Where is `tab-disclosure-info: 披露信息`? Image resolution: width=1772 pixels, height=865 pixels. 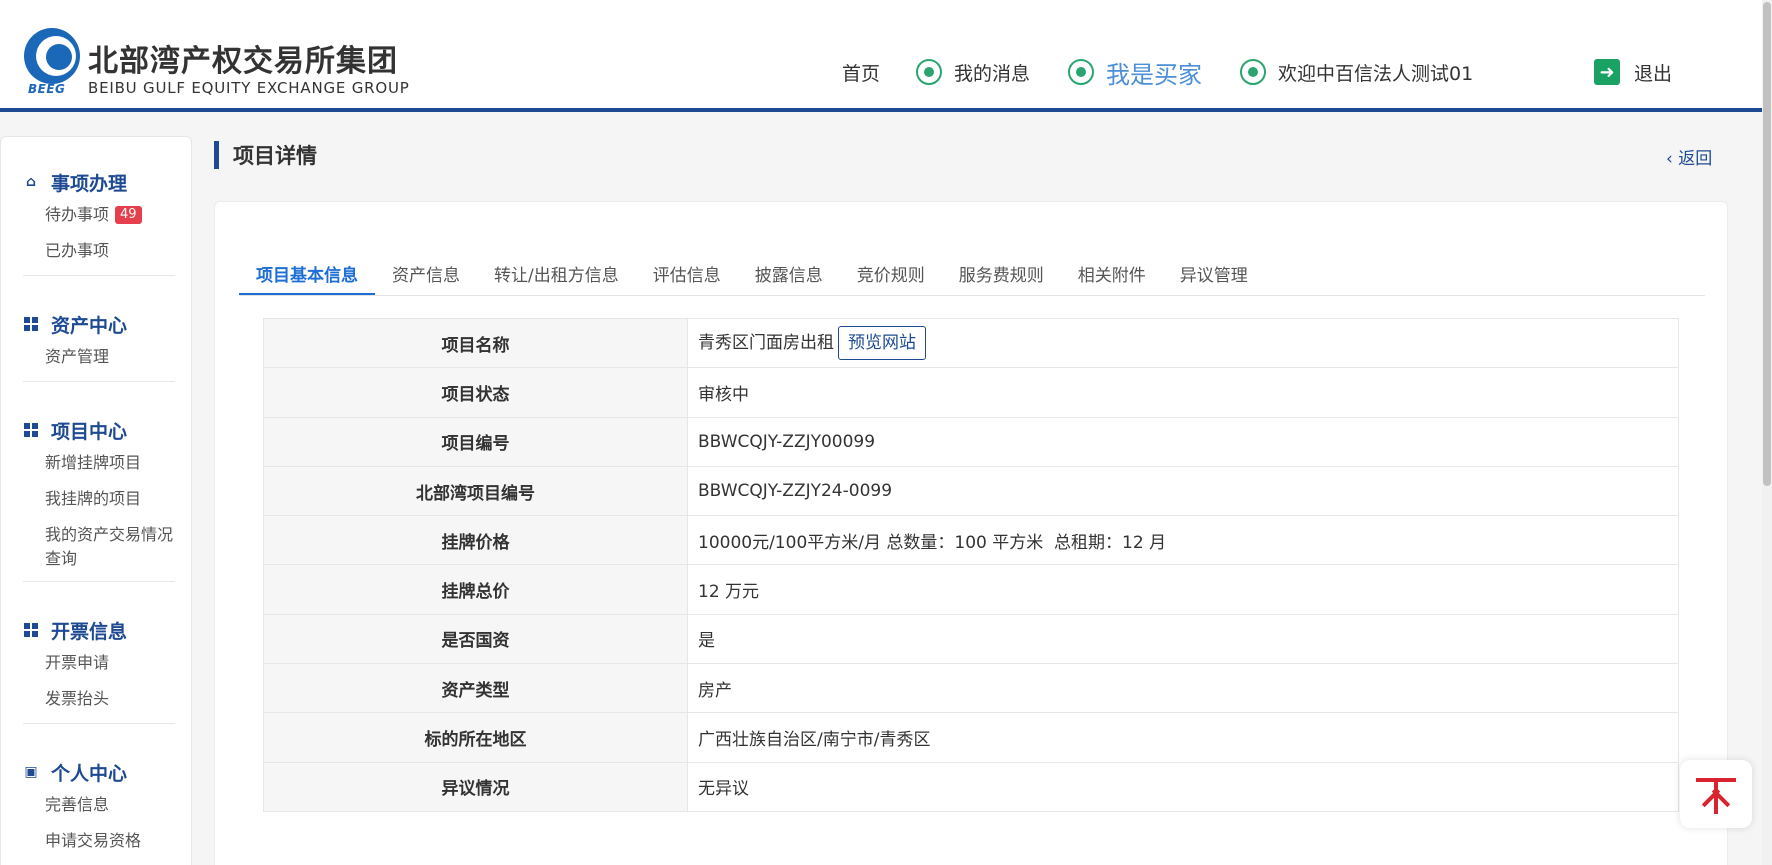
tab-disclosure-info: 披露信息 is located at coordinates (789, 275).